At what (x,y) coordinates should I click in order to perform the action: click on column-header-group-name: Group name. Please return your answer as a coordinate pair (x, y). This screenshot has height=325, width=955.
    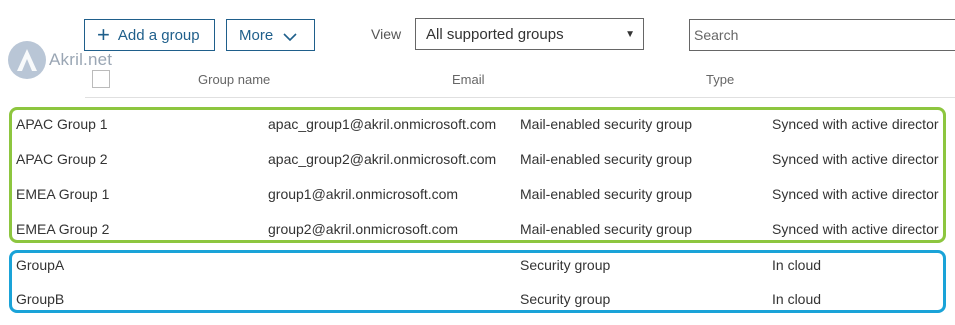
    Looking at the image, I should click on (234, 79).